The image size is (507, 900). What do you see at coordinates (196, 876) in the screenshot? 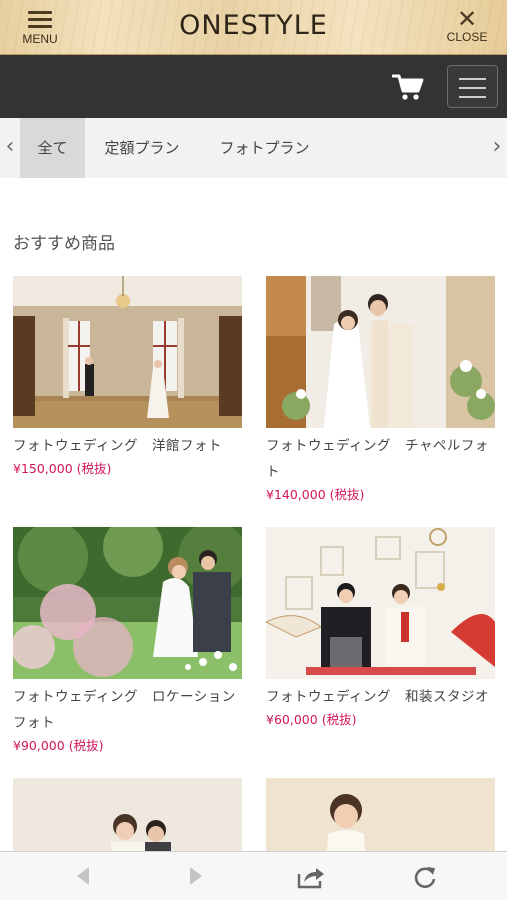
I see `forward-icon` at bounding box center [196, 876].